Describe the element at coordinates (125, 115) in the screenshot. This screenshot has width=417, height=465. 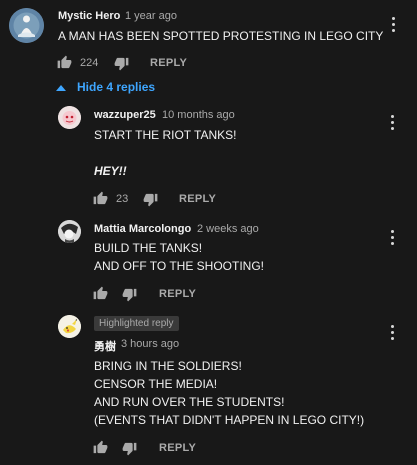
I see `reply-author: wazzuper25` at that location.